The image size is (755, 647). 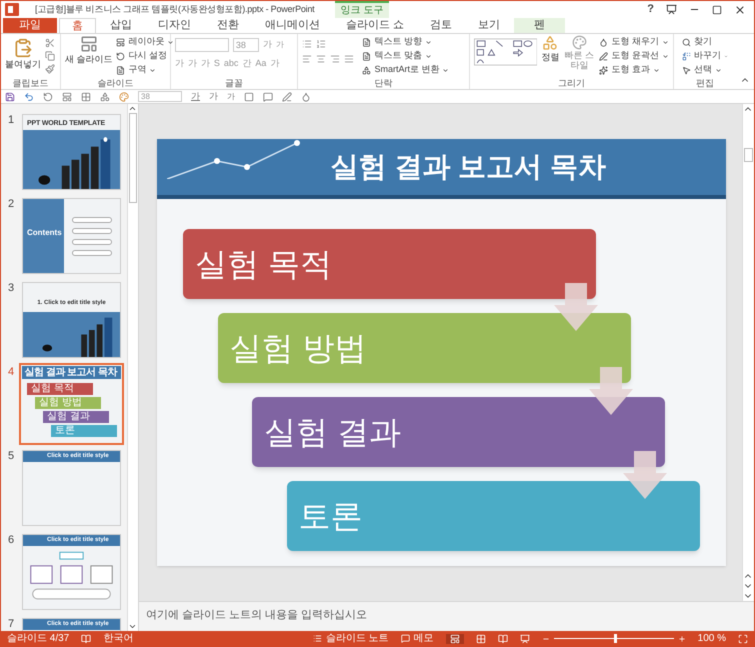 I want to click on zoom-level: 100 %, so click(x=712, y=639).